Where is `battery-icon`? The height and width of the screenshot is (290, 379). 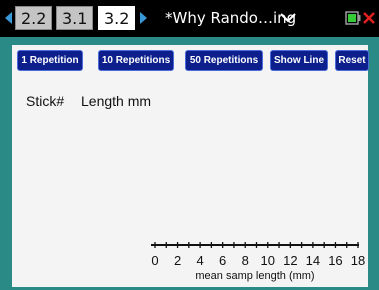
battery-icon is located at coordinates (353, 18).